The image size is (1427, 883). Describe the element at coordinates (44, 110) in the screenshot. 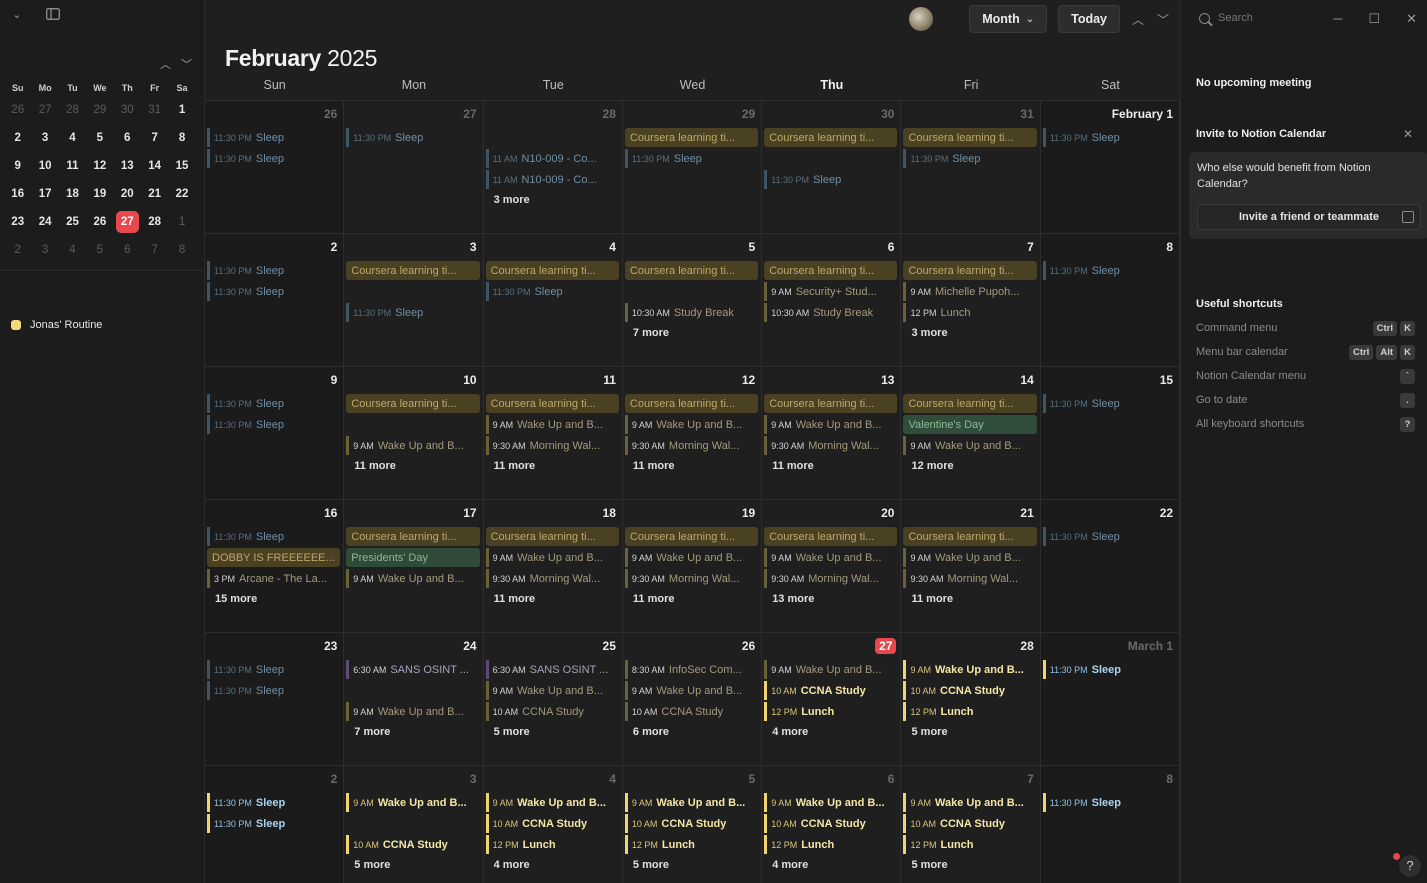

I see `mini-day: 27` at that location.